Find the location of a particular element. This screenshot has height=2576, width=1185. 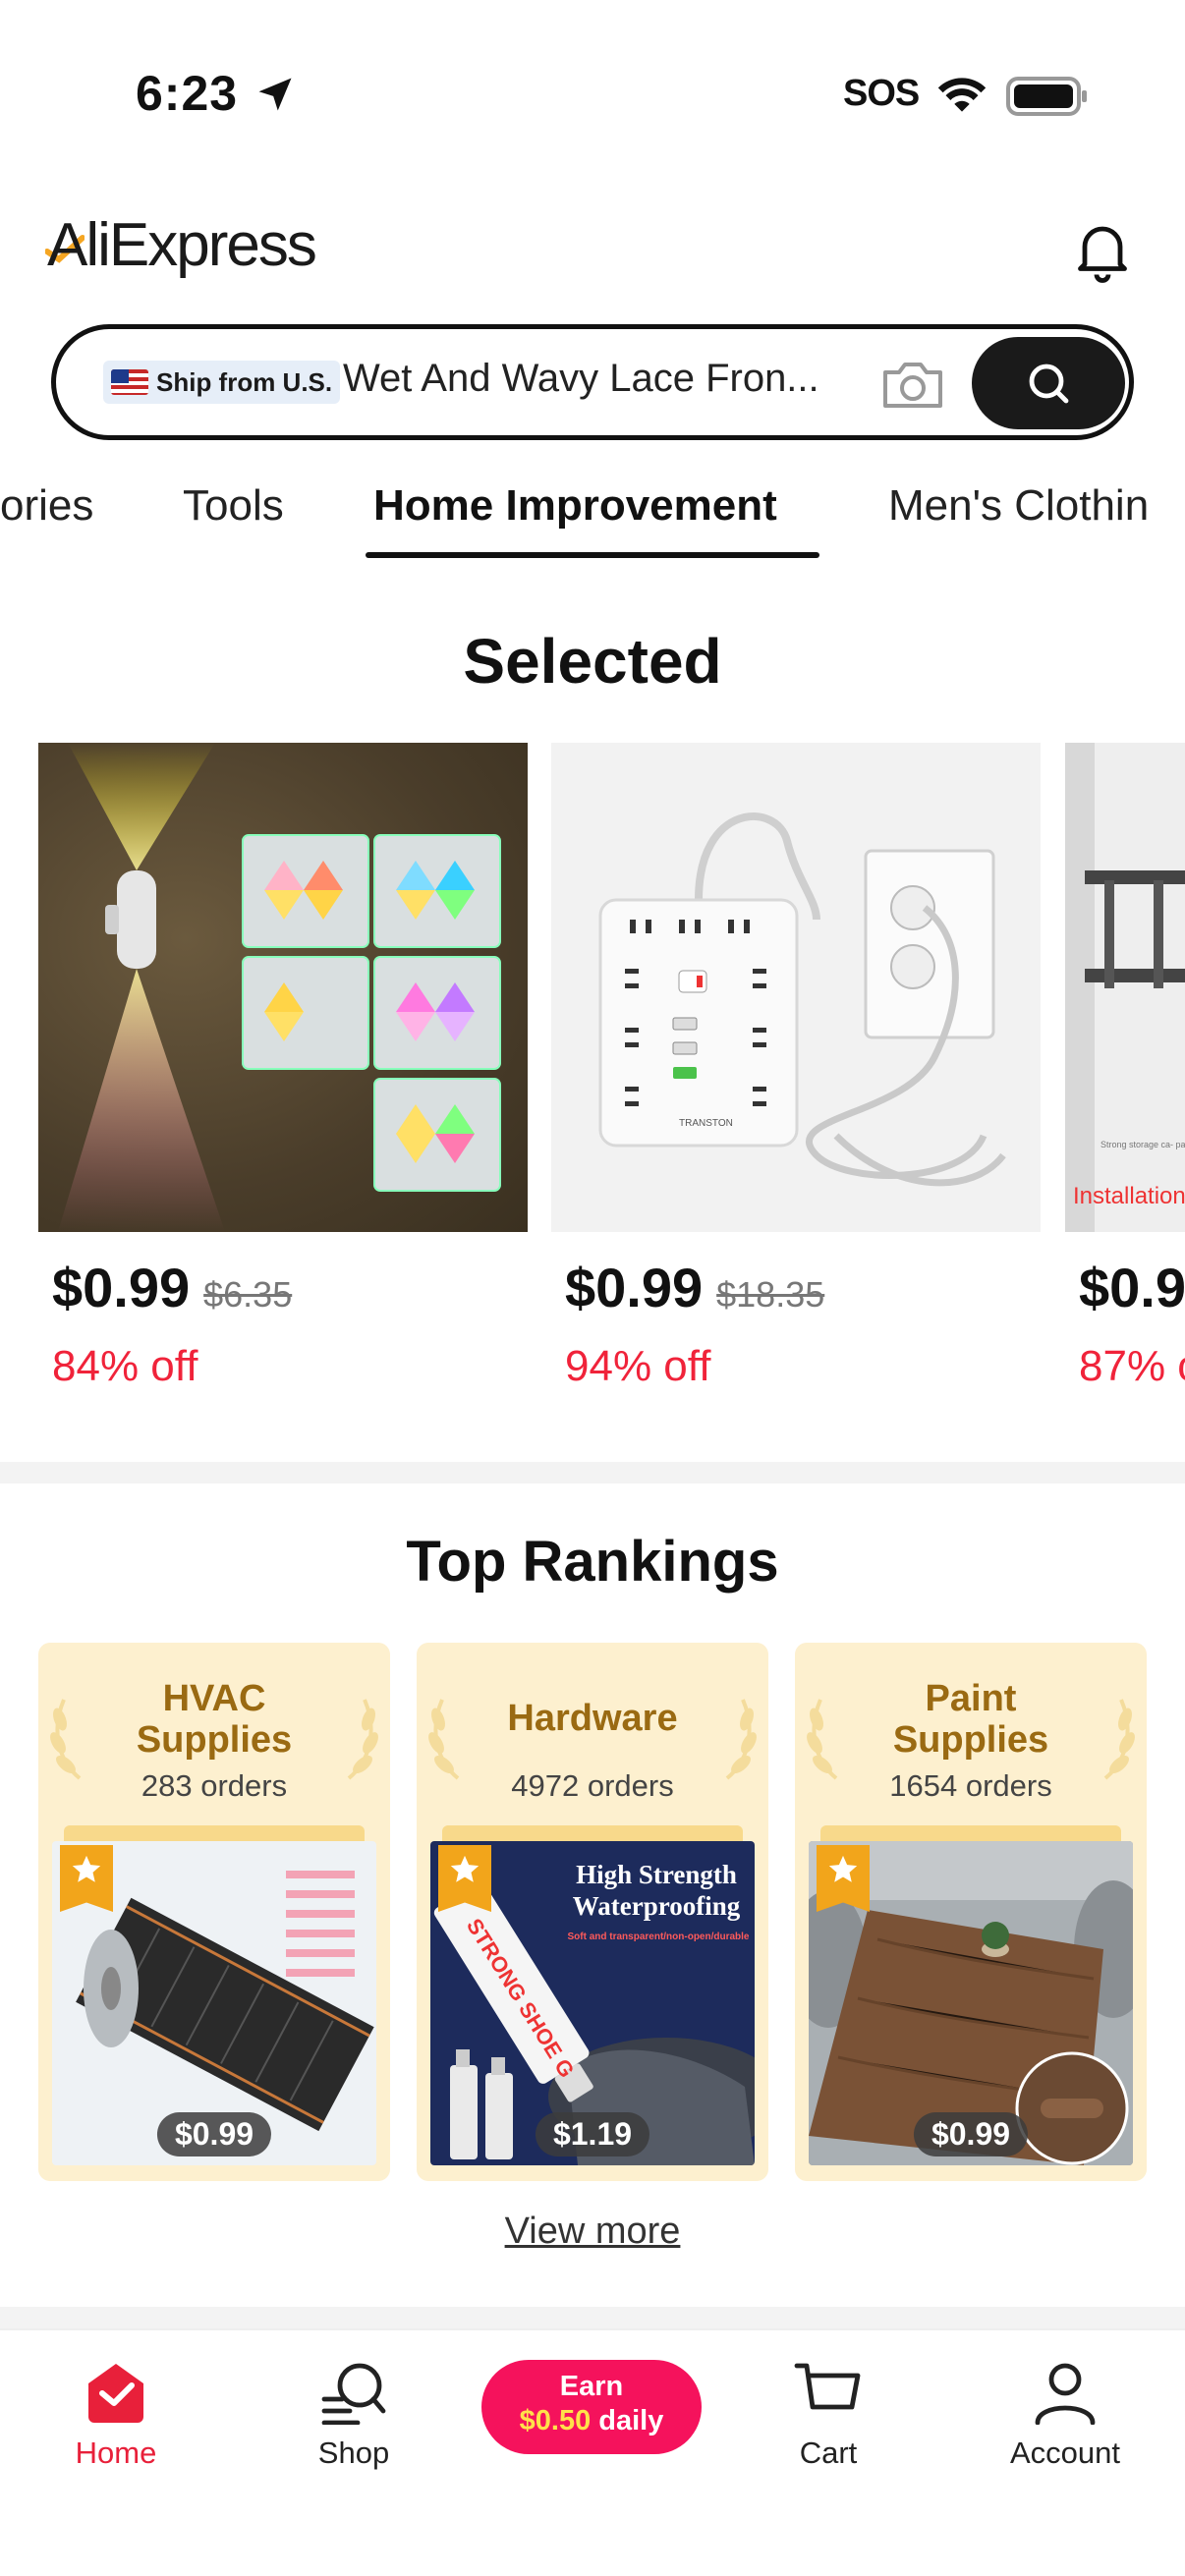

cart-icon is located at coordinates (828, 2386).